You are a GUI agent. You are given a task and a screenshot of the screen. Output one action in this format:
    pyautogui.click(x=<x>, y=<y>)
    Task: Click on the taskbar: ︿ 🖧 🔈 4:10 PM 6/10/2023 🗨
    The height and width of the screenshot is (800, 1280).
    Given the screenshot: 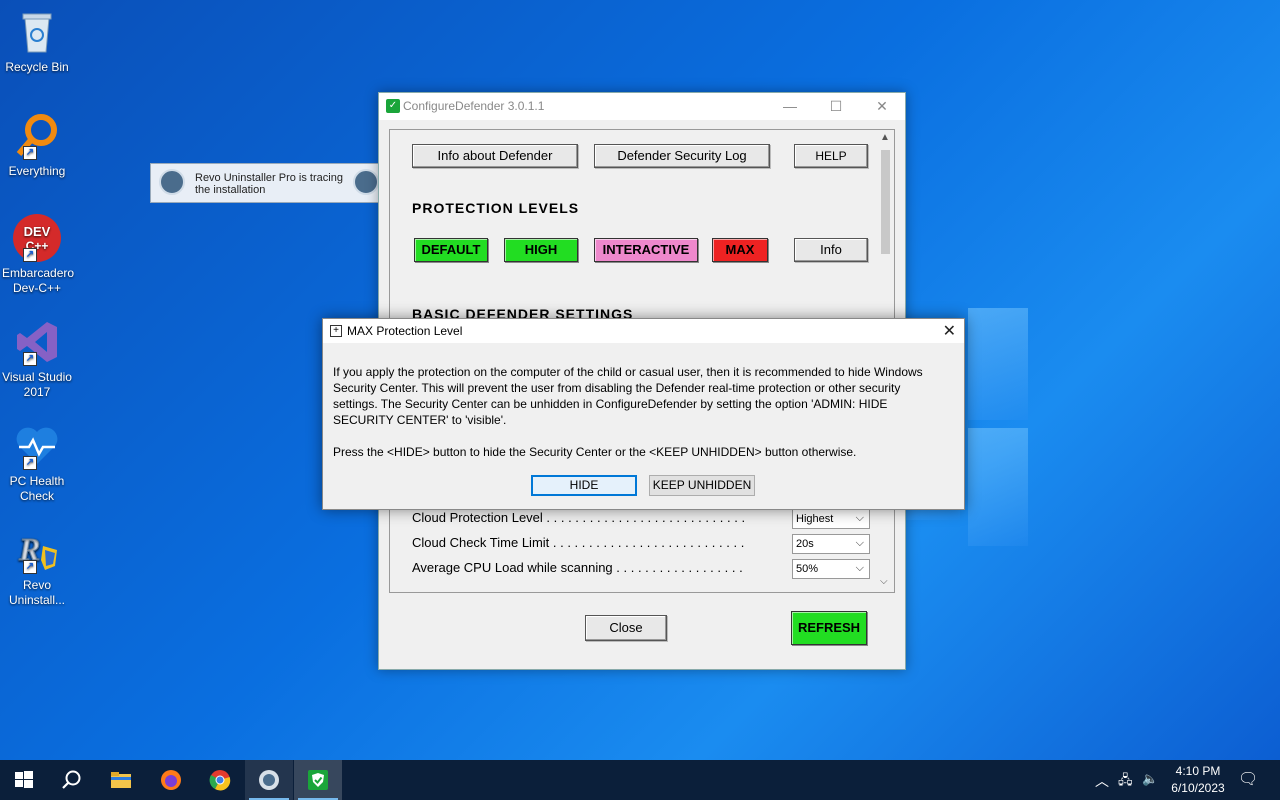 What is the action you would take?
    pyautogui.click(x=640, y=780)
    